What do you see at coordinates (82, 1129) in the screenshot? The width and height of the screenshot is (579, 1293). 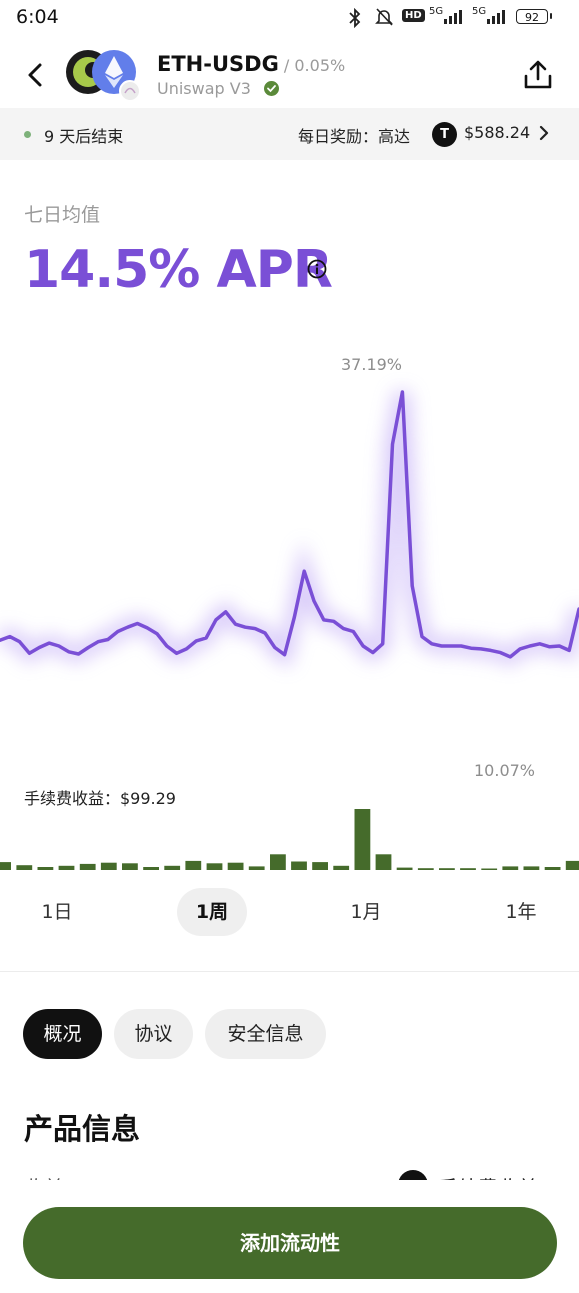 I see `product-info-title: 产品信息` at bounding box center [82, 1129].